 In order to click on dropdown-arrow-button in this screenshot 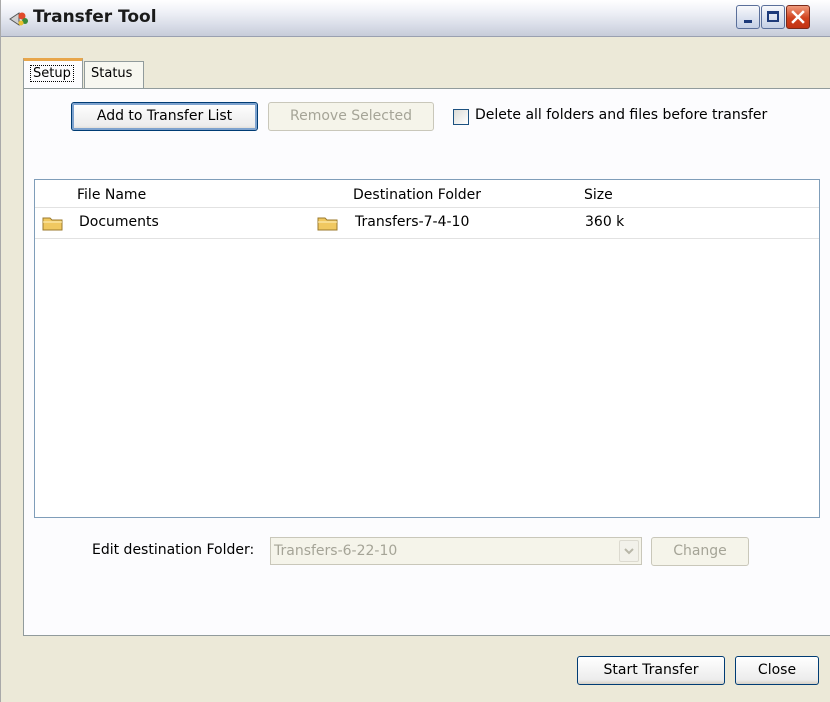, I will do `click(629, 551)`.